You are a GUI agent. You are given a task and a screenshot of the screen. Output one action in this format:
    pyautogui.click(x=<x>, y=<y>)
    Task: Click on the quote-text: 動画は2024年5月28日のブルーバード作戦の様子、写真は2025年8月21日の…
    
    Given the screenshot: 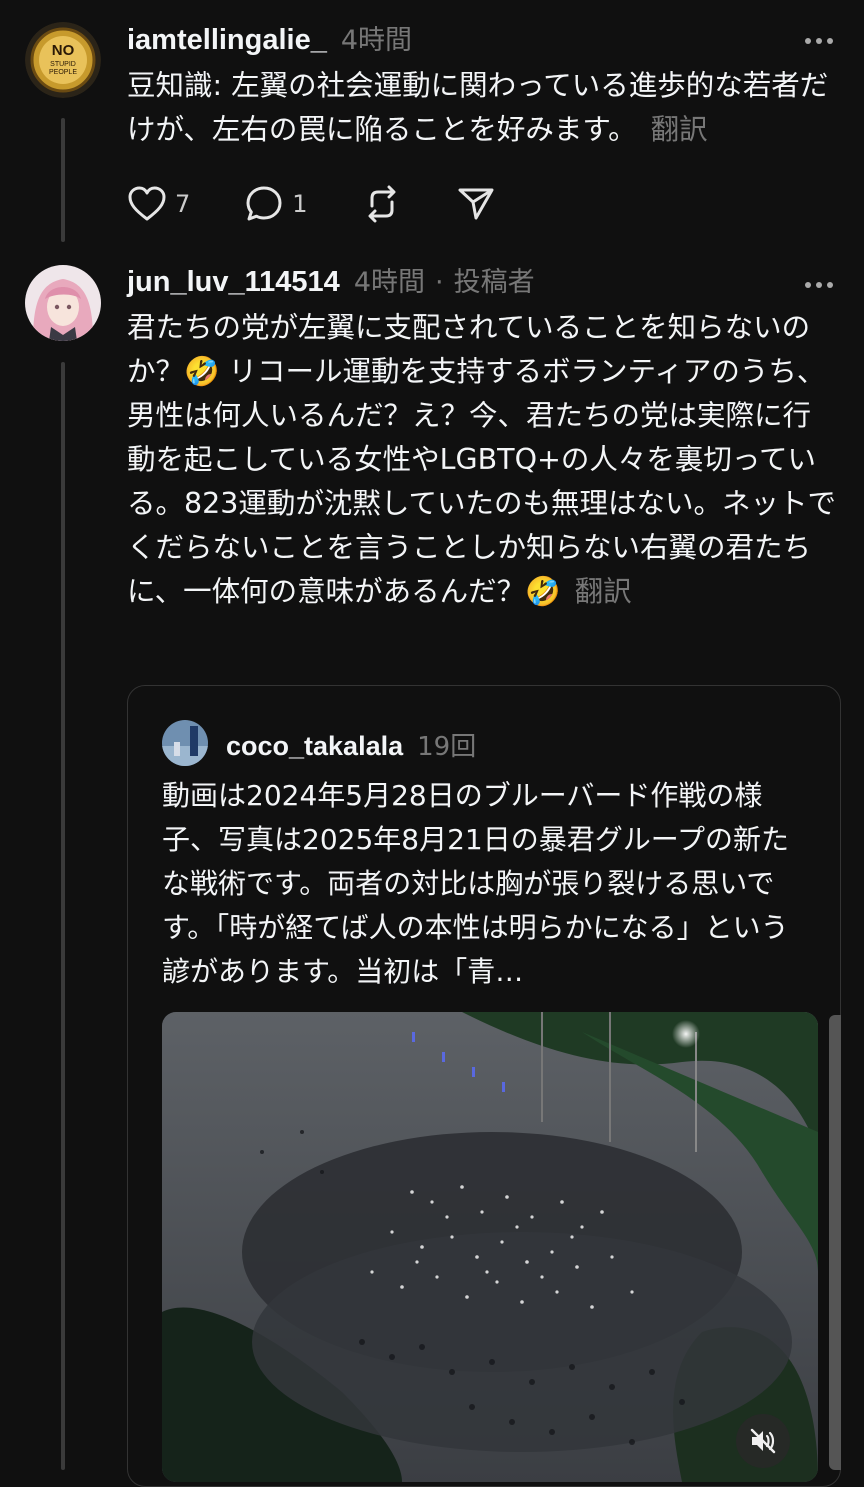 What is the action you would take?
    pyautogui.click(x=476, y=883)
    